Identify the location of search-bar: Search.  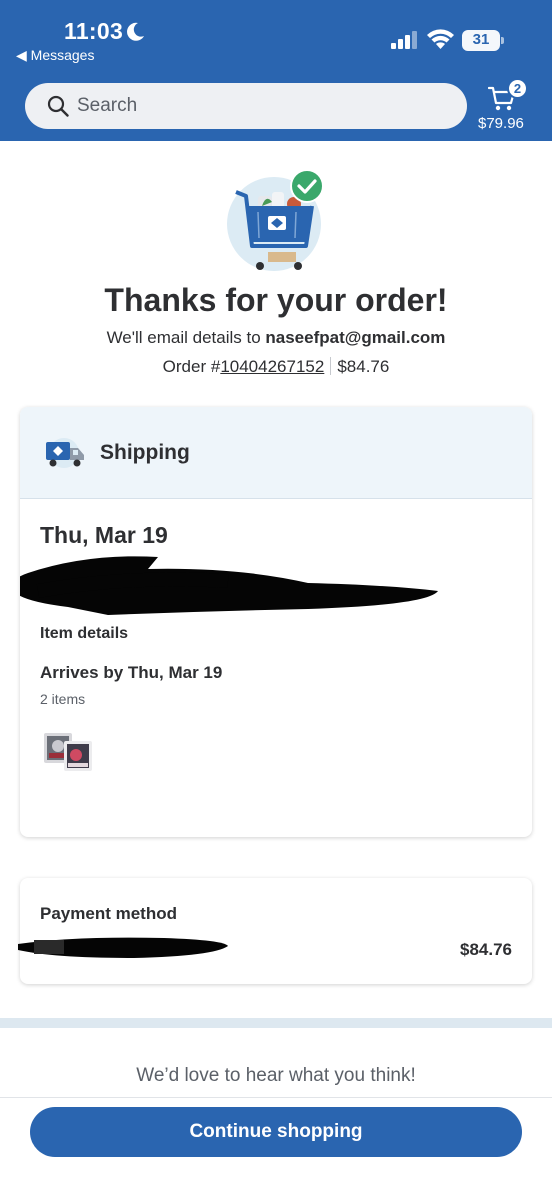
(246, 106).